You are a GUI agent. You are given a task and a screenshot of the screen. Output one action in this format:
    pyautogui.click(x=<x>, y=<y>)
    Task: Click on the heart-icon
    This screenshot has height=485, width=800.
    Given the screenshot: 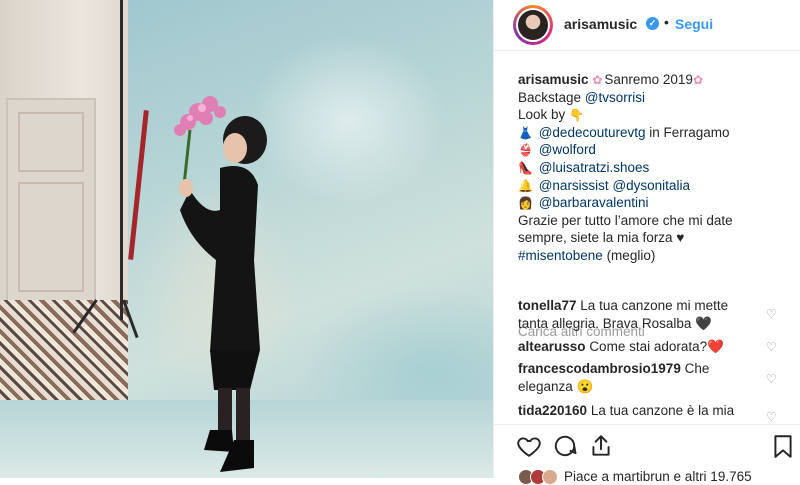 What is the action you would take?
    pyautogui.click(x=529, y=446)
    